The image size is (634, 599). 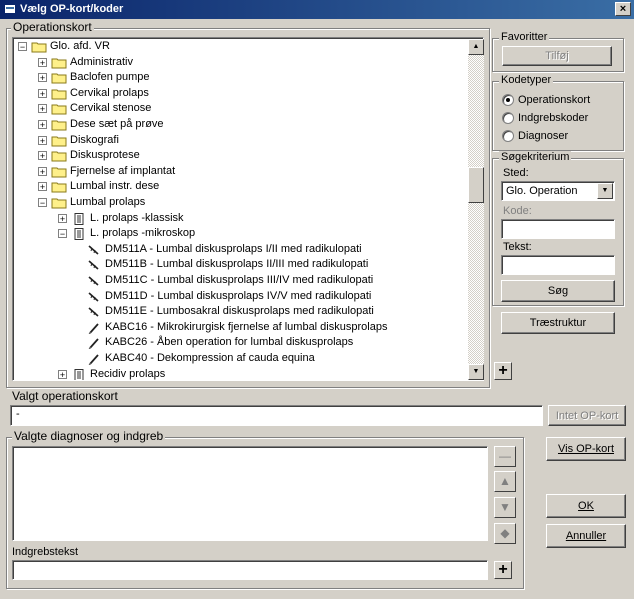 What do you see at coordinates (240, 187) in the screenshot?
I see `tree-item: + Lumbal instr. dese` at bounding box center [240, 187].